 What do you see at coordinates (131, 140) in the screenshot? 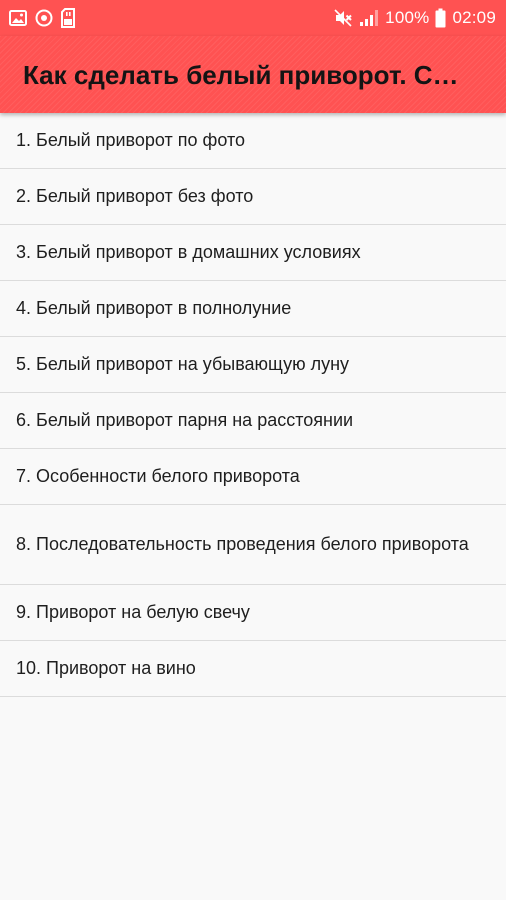
I see `list-item-label: 1. Белый приворот по фото` at bounding box center [131, 140].